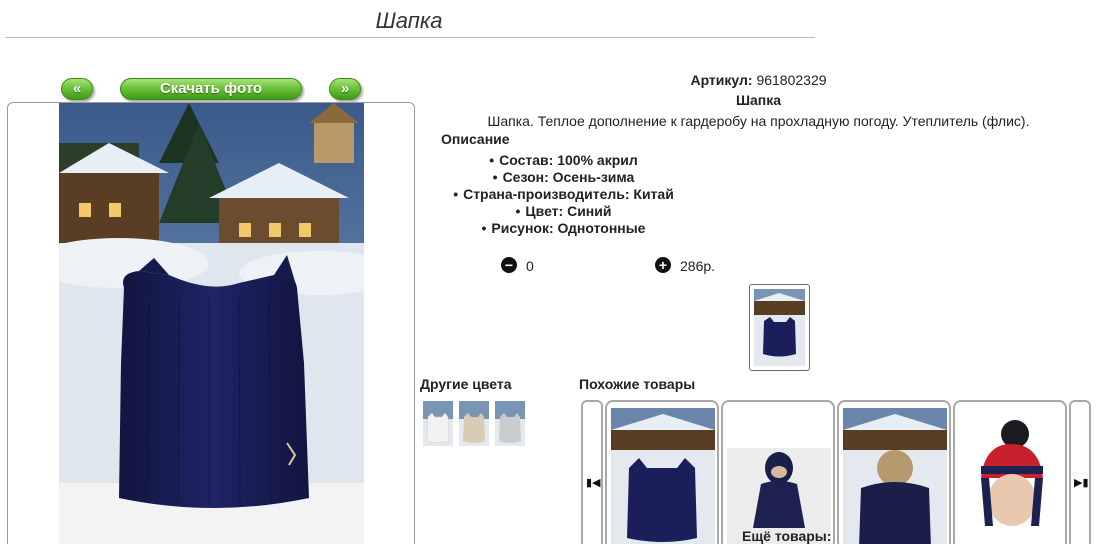  I want to click on minus-circle-icon: −, so click(509, 265).